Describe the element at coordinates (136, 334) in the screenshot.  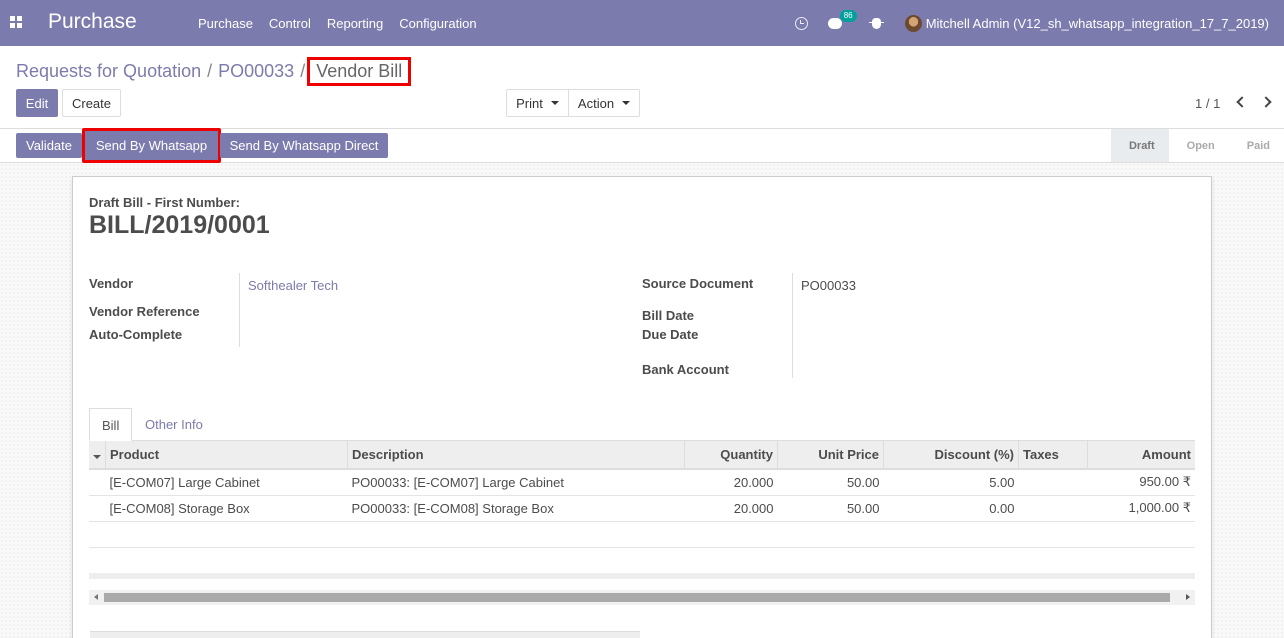
I see `auto-complete-label: Auto-Complete` at that location.